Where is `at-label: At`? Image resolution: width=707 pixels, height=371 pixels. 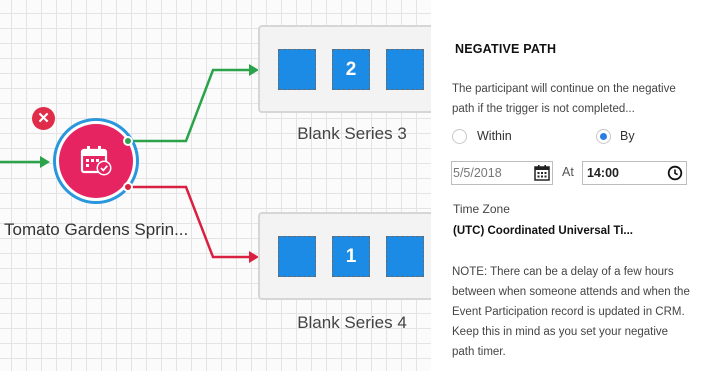
at-label: At is located at coordinates (568, 172).